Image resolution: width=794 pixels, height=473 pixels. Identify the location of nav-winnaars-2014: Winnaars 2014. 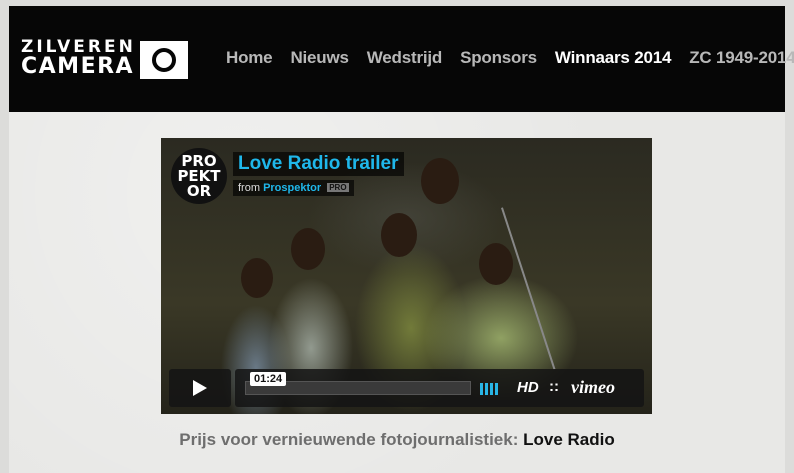
(613, 60).